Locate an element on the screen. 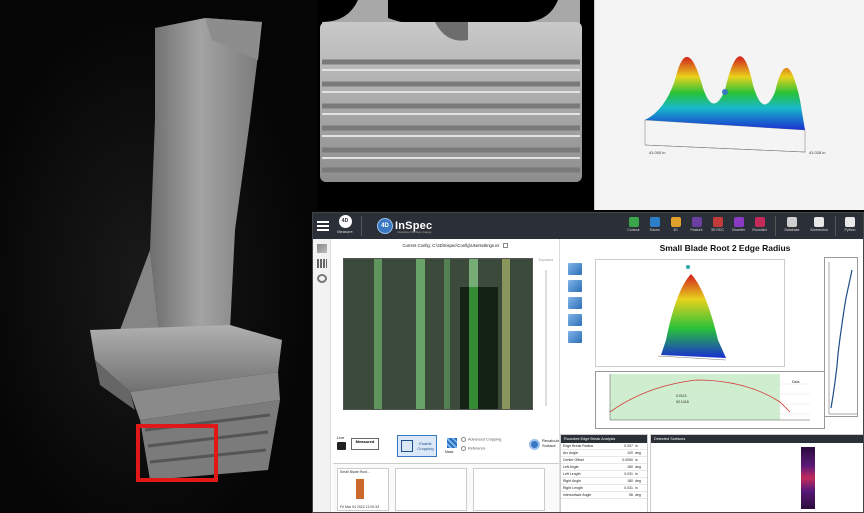 Image resolution: width=864 pixels, height=513 pixels. enable-cropping-label: Enable Cropping is located at coordinates (425, 446).